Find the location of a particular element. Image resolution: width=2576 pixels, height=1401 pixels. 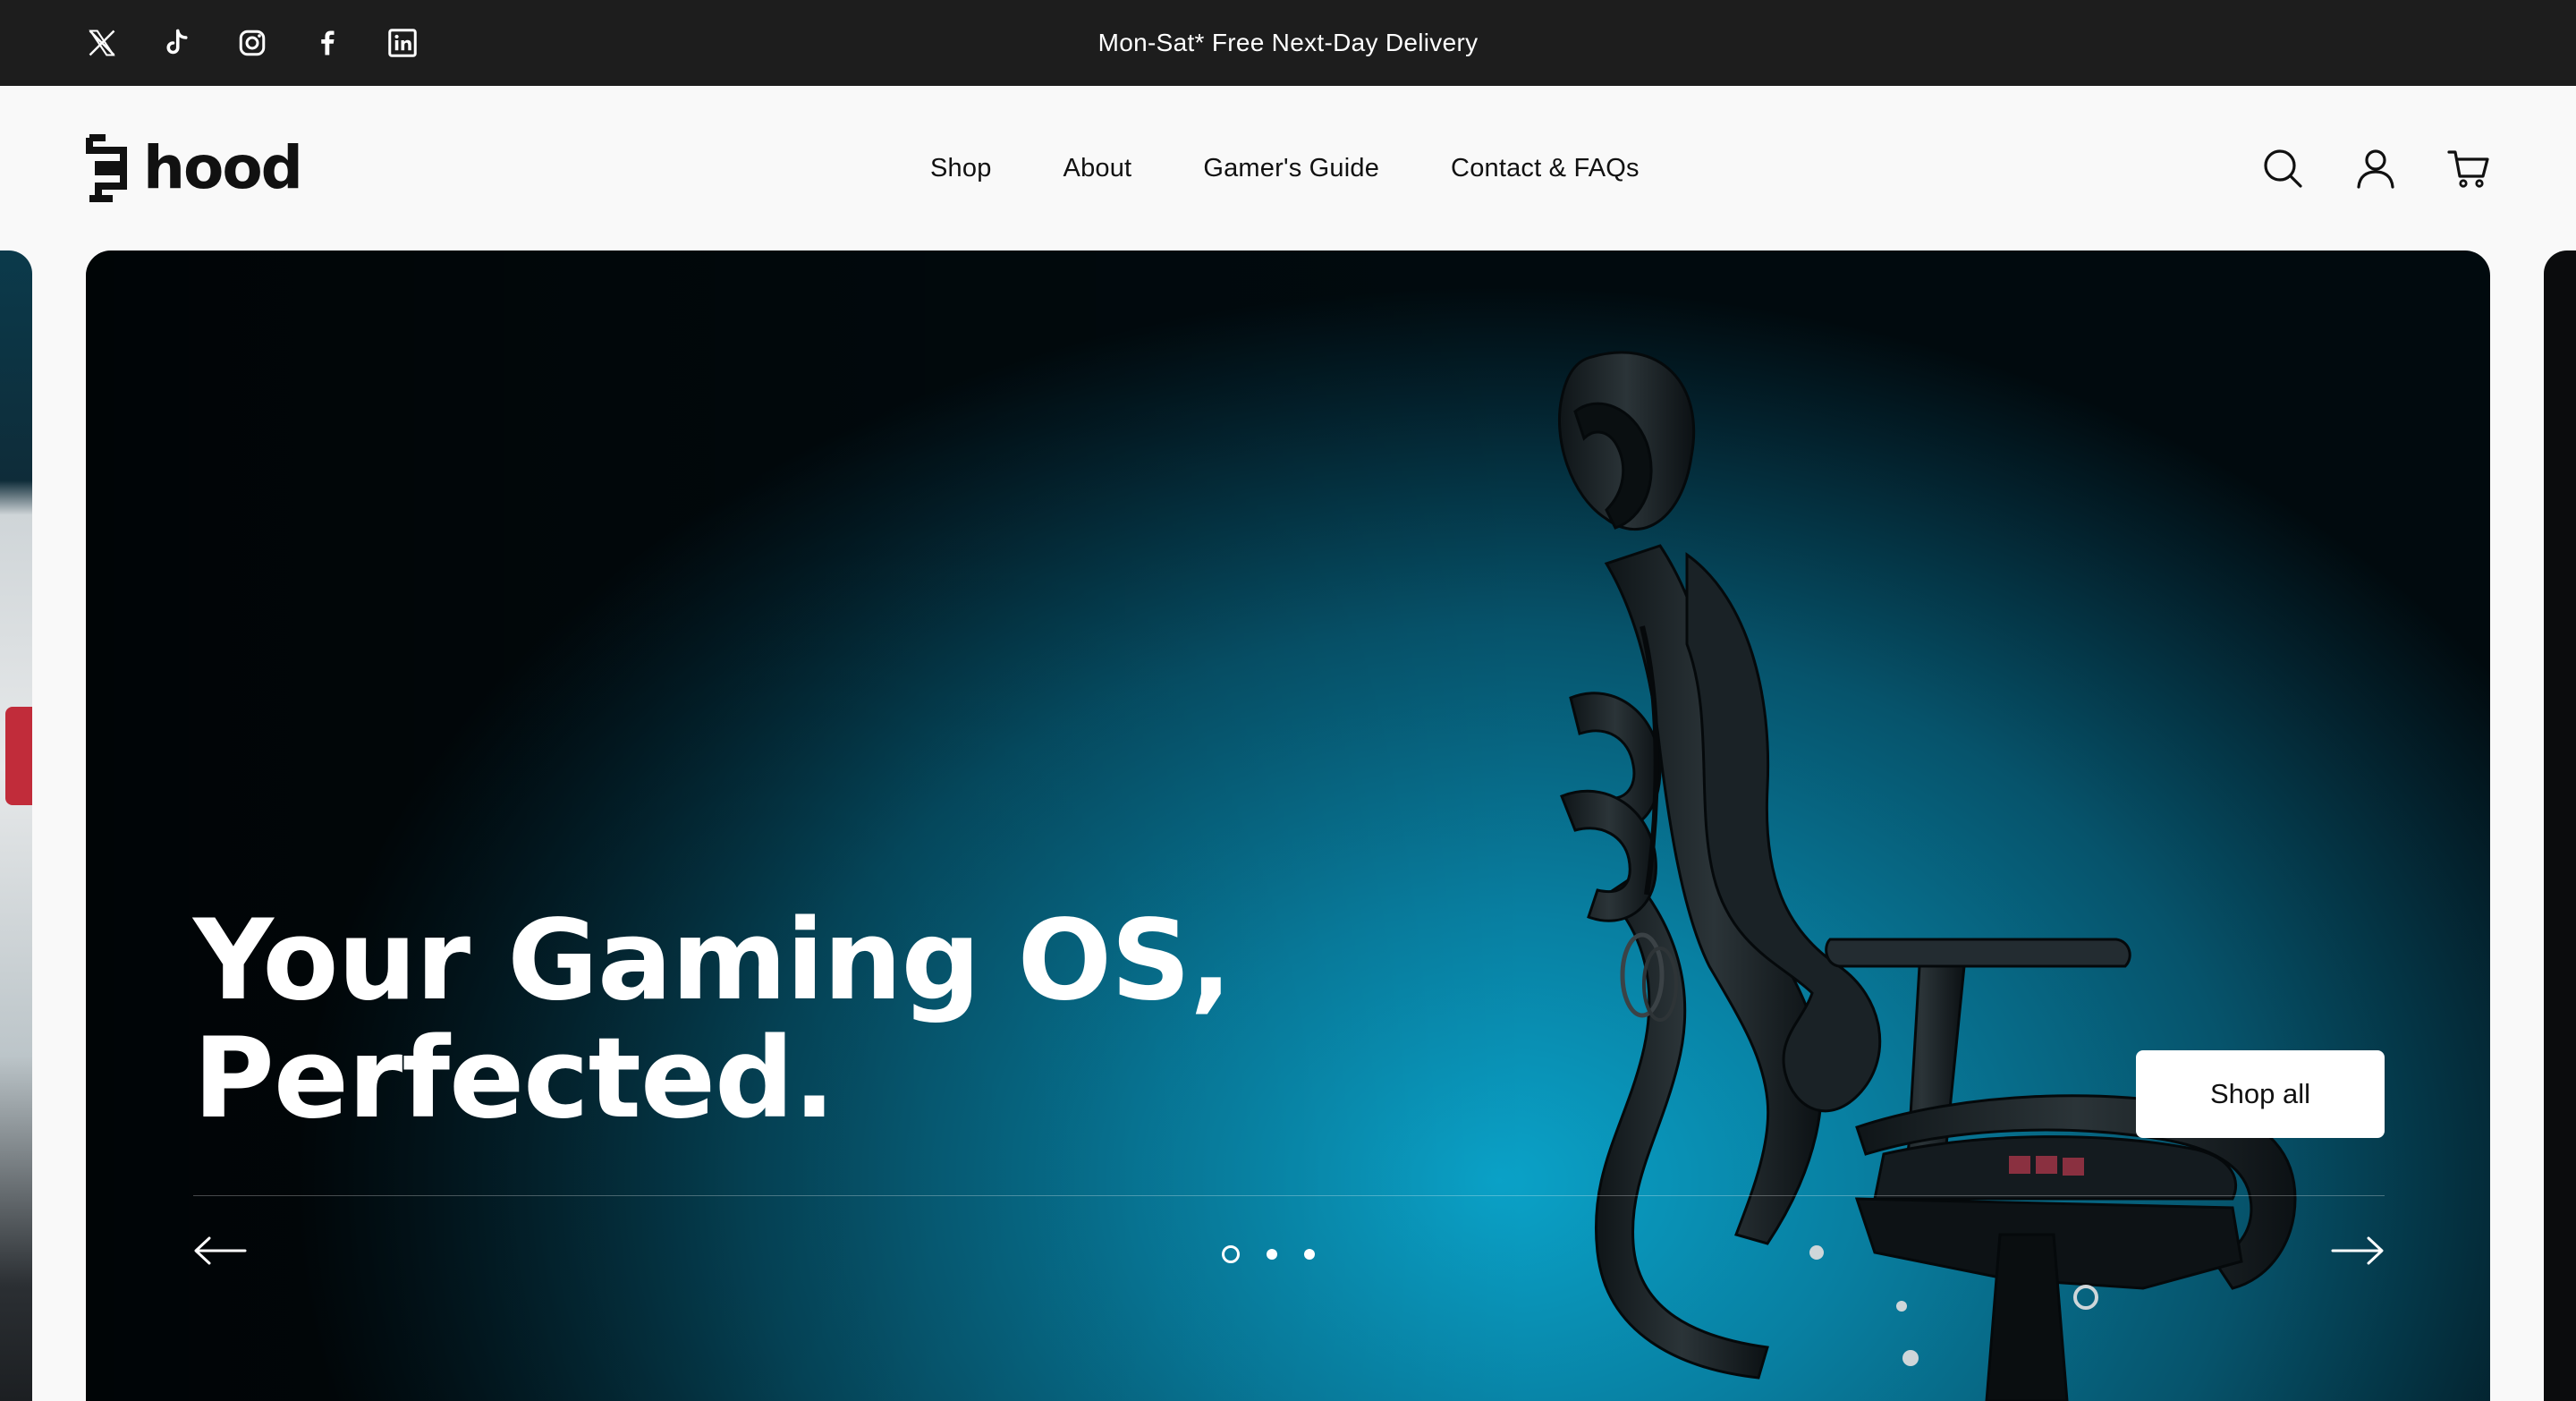

slide-dots is located at coordinates (1268, 1254).